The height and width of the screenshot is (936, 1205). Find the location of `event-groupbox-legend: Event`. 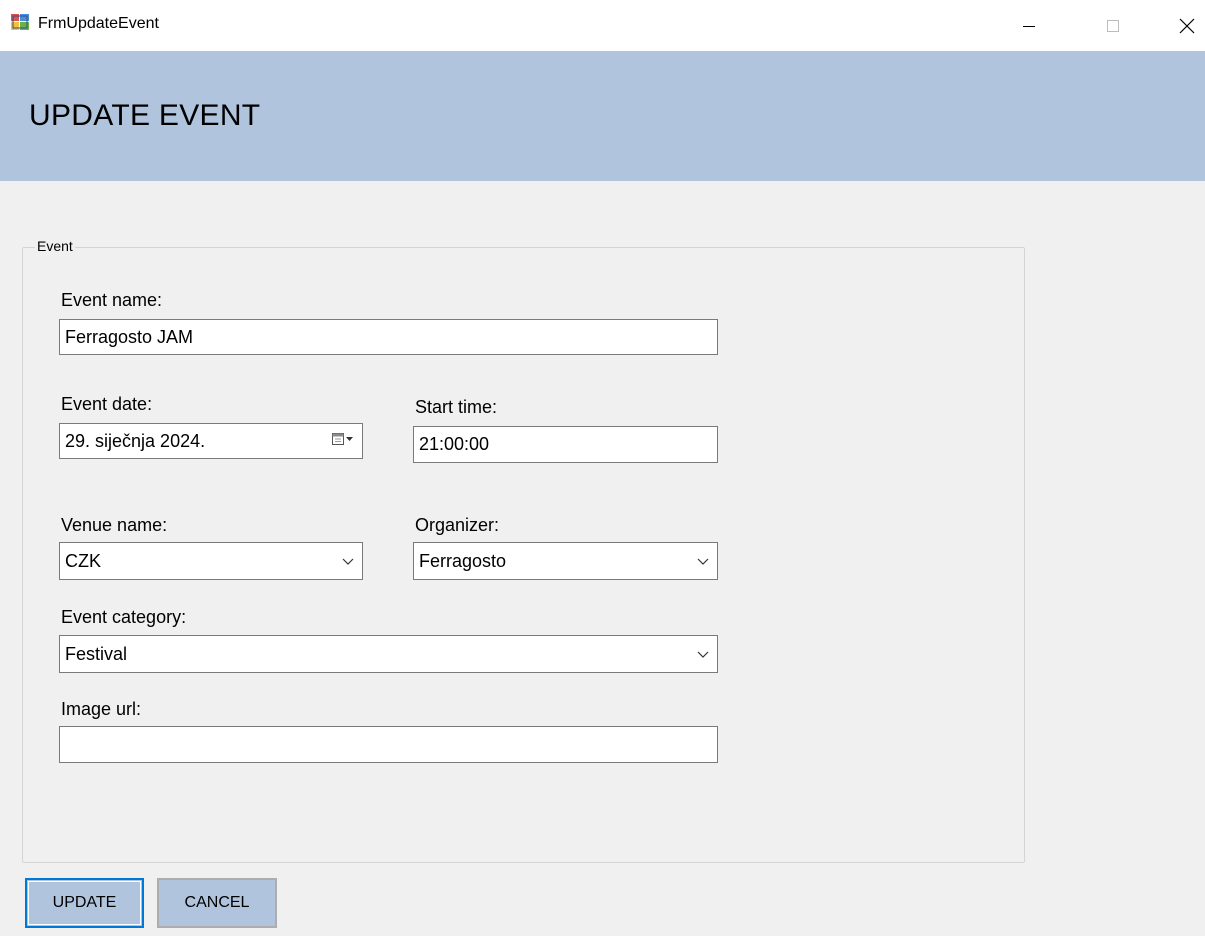

event-groupbox-legend: Event is located at coordinates (55, 246).